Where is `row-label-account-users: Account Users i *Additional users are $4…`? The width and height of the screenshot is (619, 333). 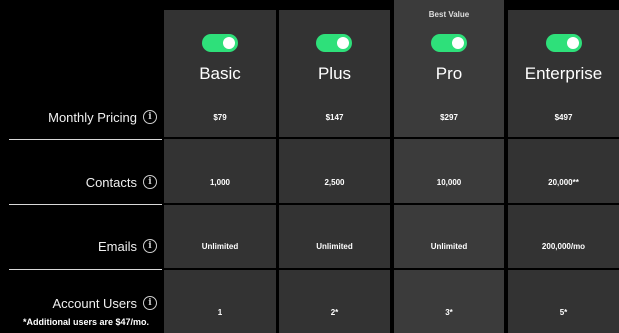
row-label-account-users: Account Users i *Additional users are $4… is located at coordinates (82, 311).